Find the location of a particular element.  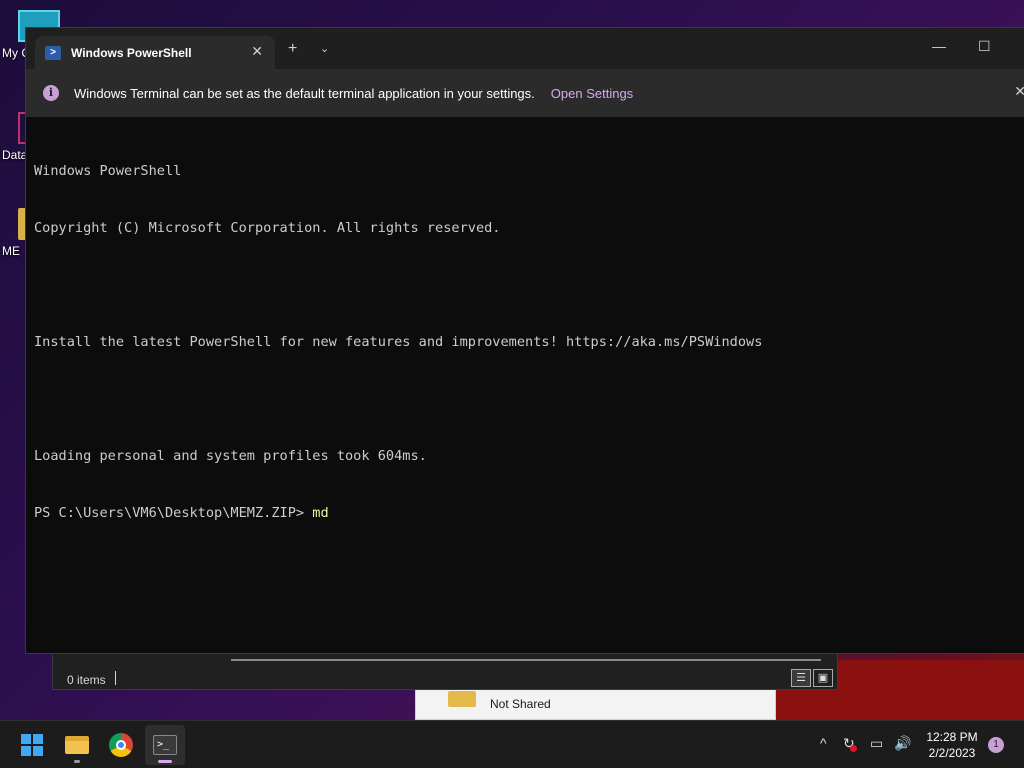

chrome-icon is located at coordinates (121, 745).